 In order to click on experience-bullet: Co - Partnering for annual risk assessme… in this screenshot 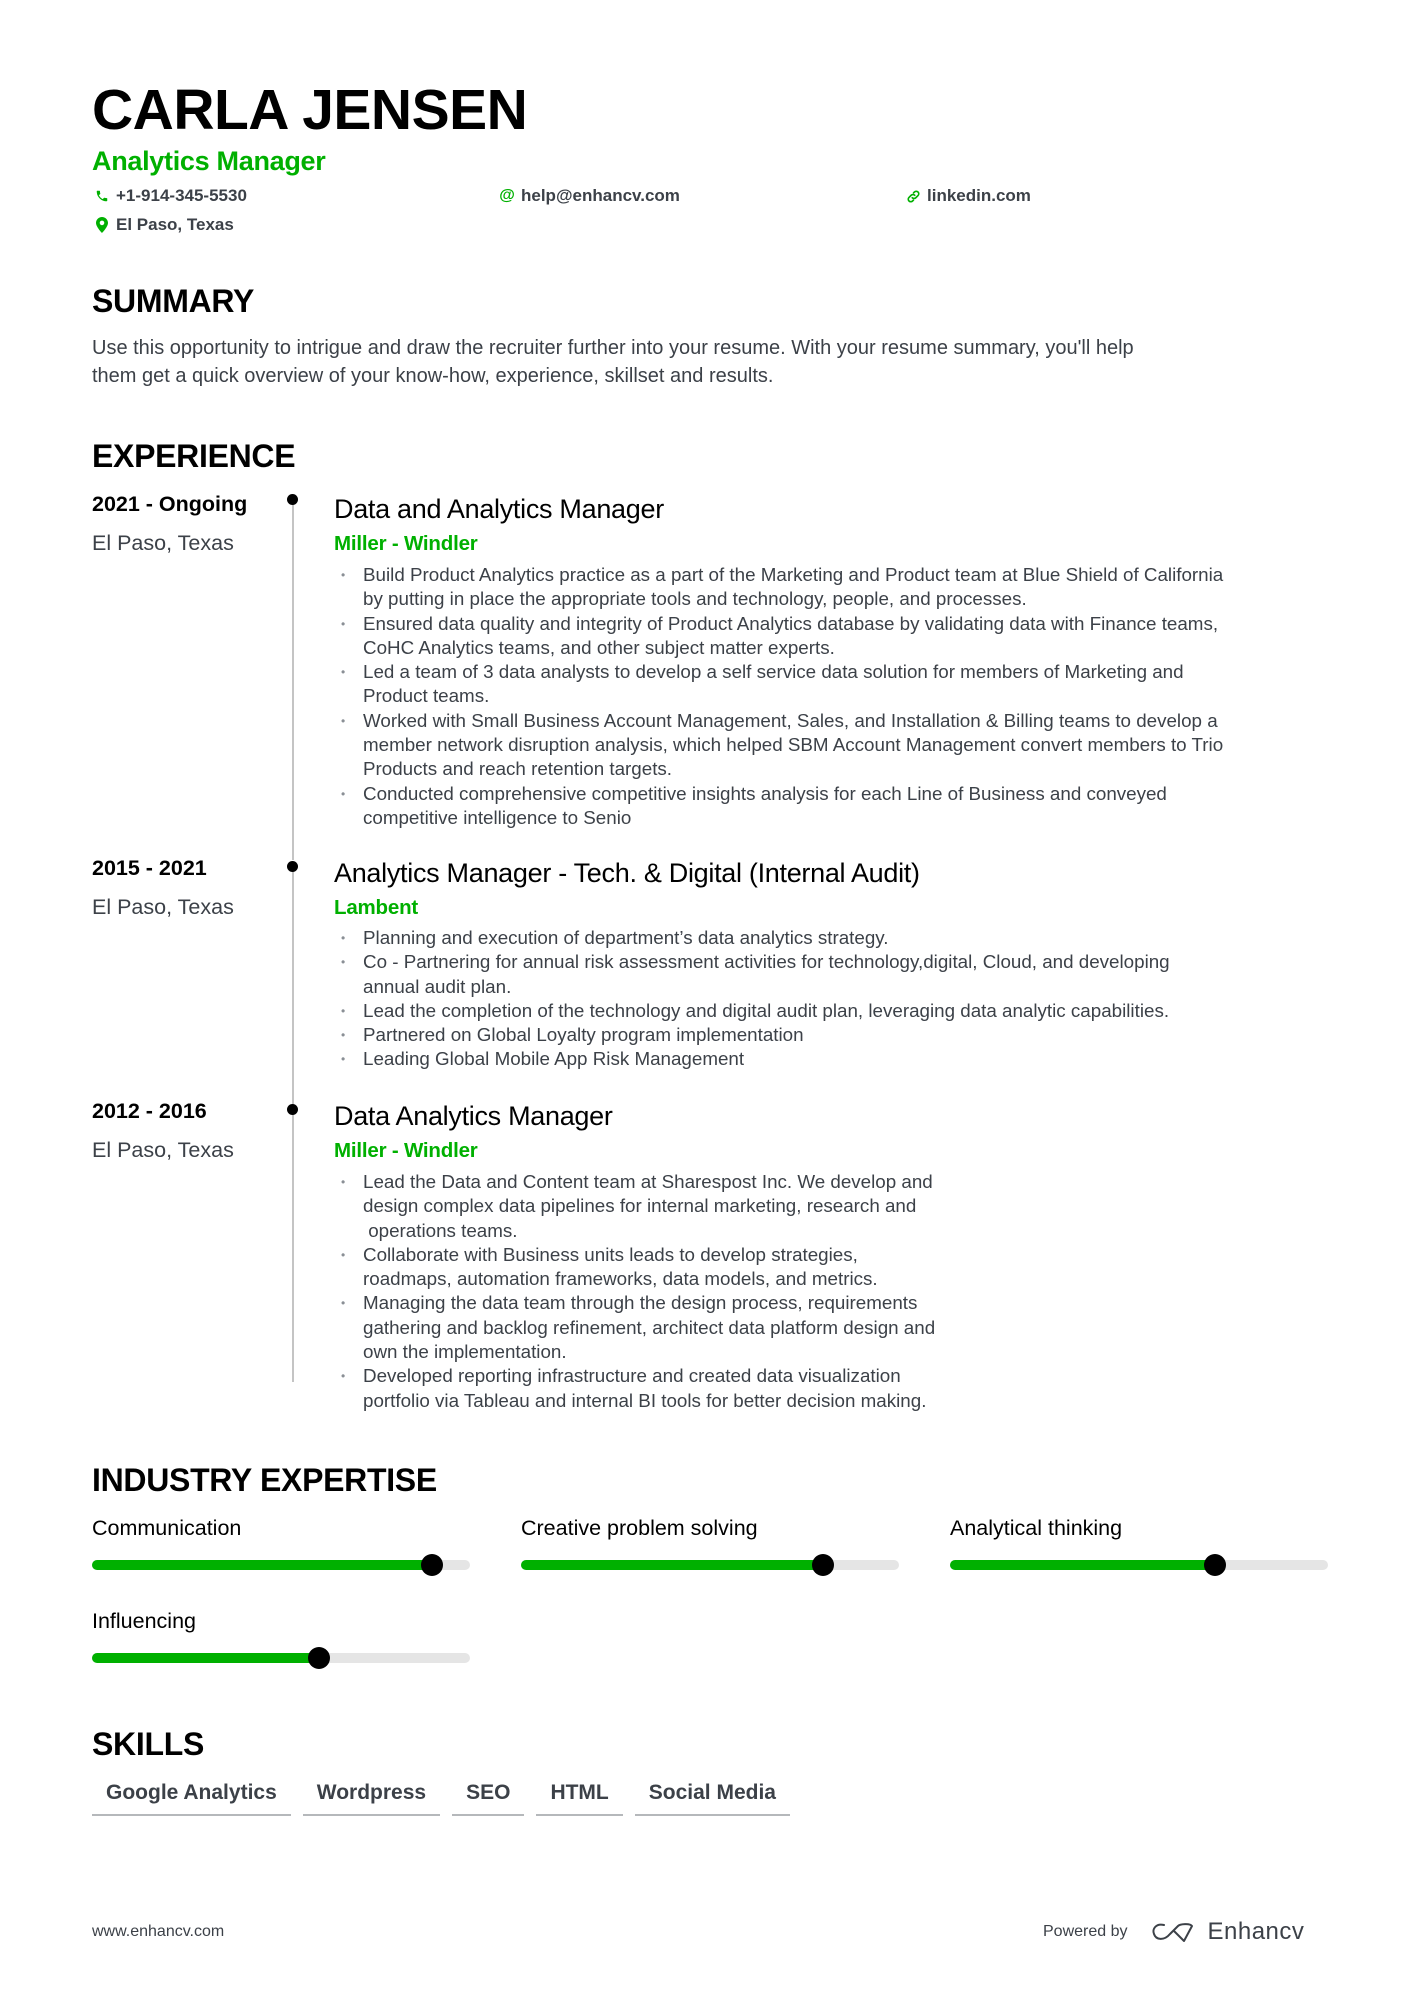, I will do `click(754, 974)`.